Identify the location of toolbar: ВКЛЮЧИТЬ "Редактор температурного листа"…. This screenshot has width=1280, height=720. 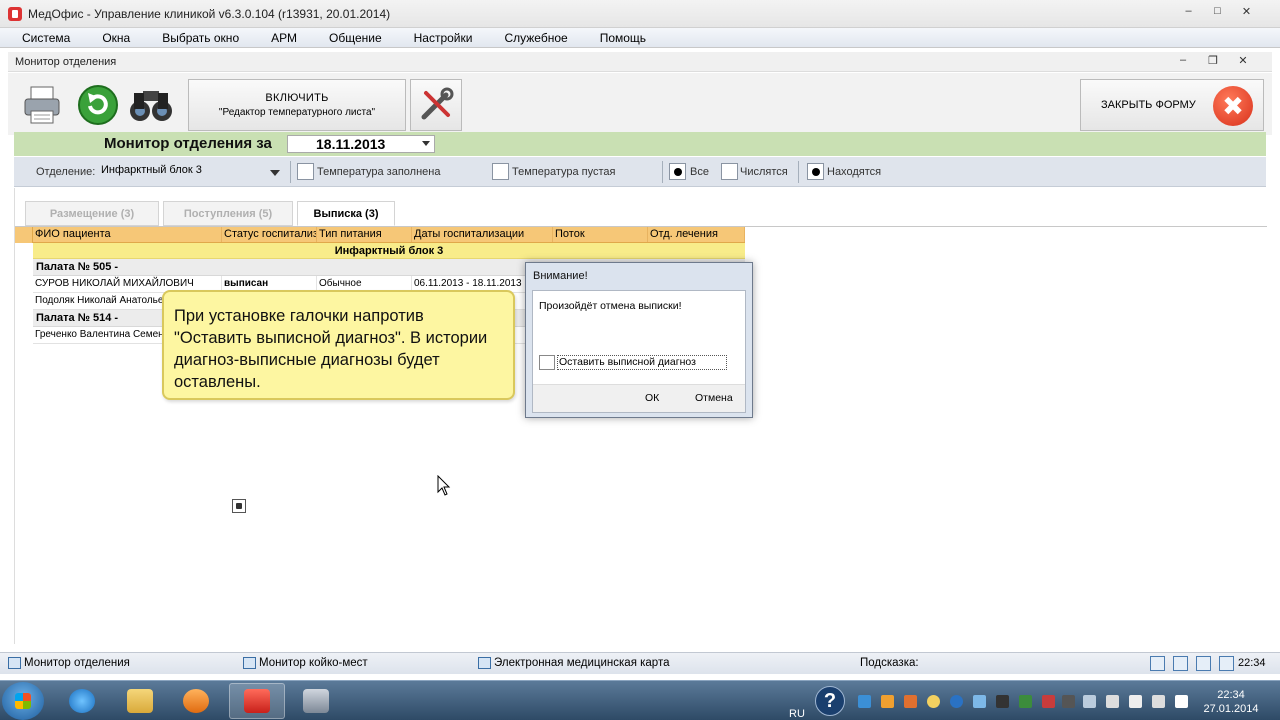
(640, 104).